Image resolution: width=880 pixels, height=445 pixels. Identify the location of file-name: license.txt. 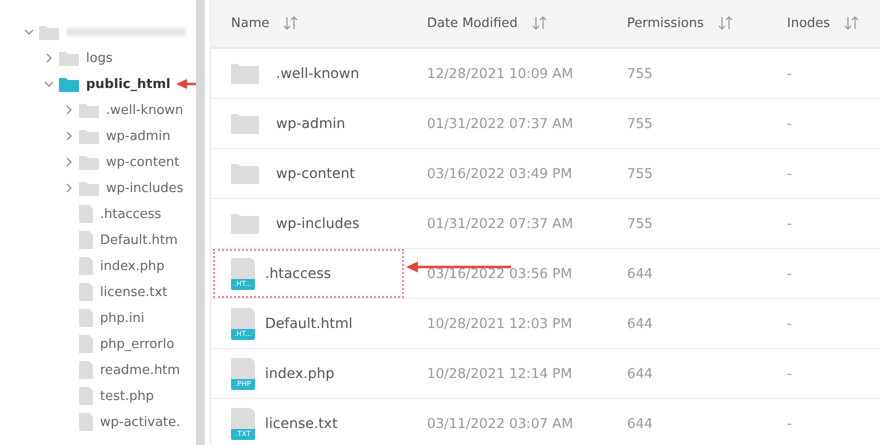
(301, 424).